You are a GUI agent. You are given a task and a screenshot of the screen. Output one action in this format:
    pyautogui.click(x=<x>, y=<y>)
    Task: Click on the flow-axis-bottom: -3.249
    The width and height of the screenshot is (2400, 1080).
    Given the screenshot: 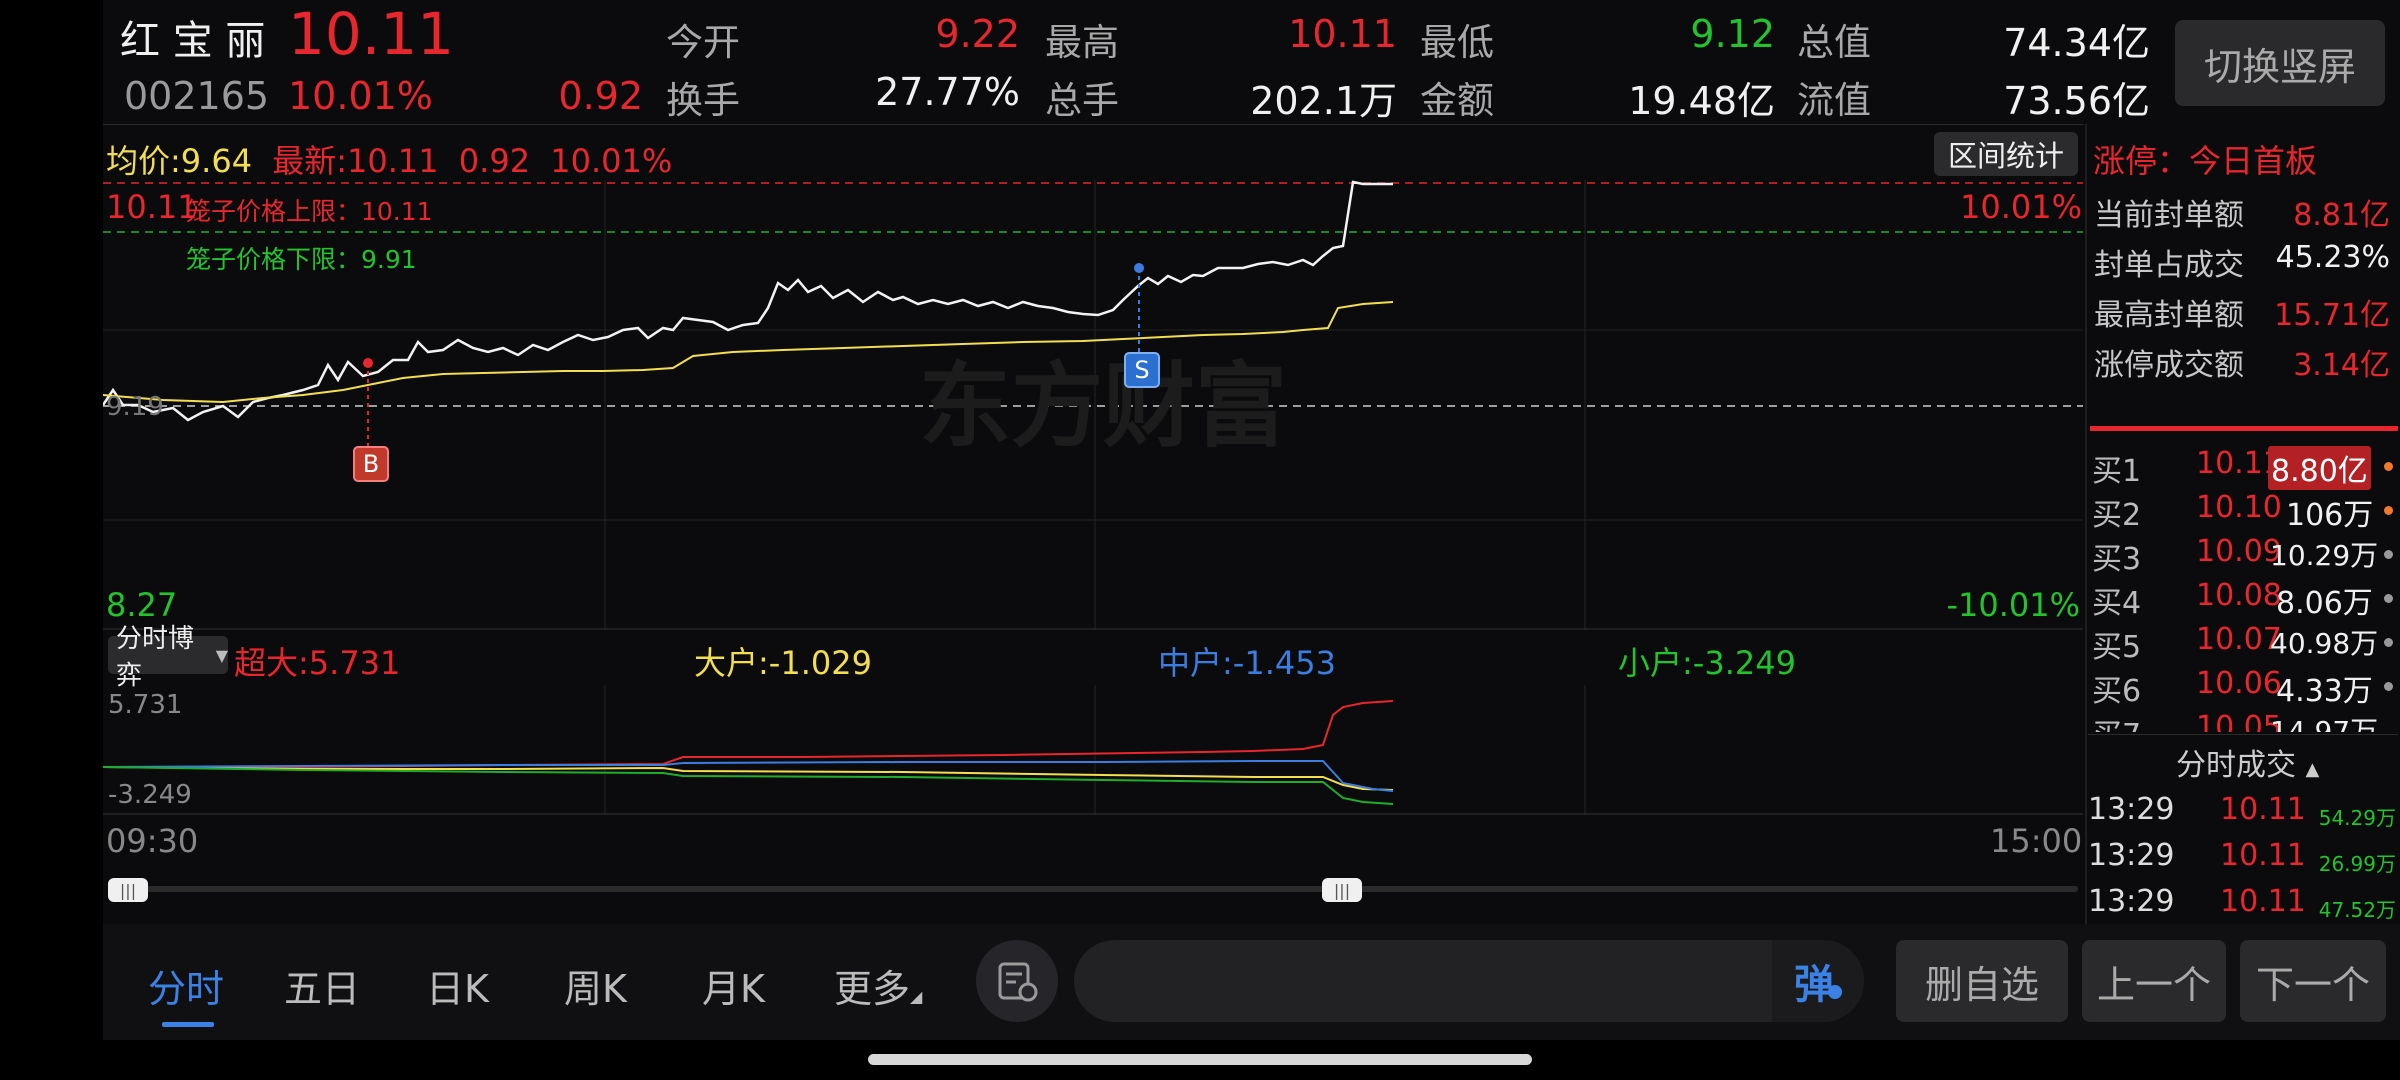 What is the action you would take?
    pyautogui.click(x=150, y=795)
    